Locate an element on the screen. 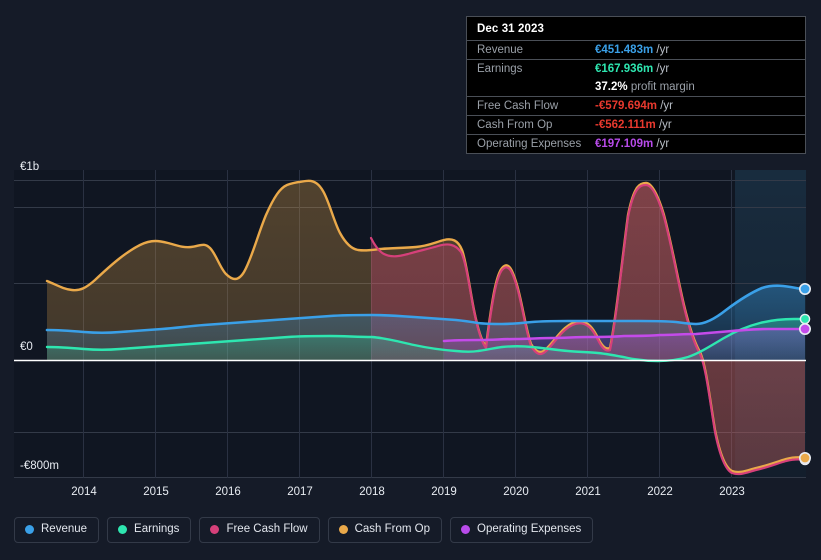 Image resolution: width=821 pixels, height=560 pixels. legend-item-operating-expenses: Operating Expenses is located at coordinates (522, 530).